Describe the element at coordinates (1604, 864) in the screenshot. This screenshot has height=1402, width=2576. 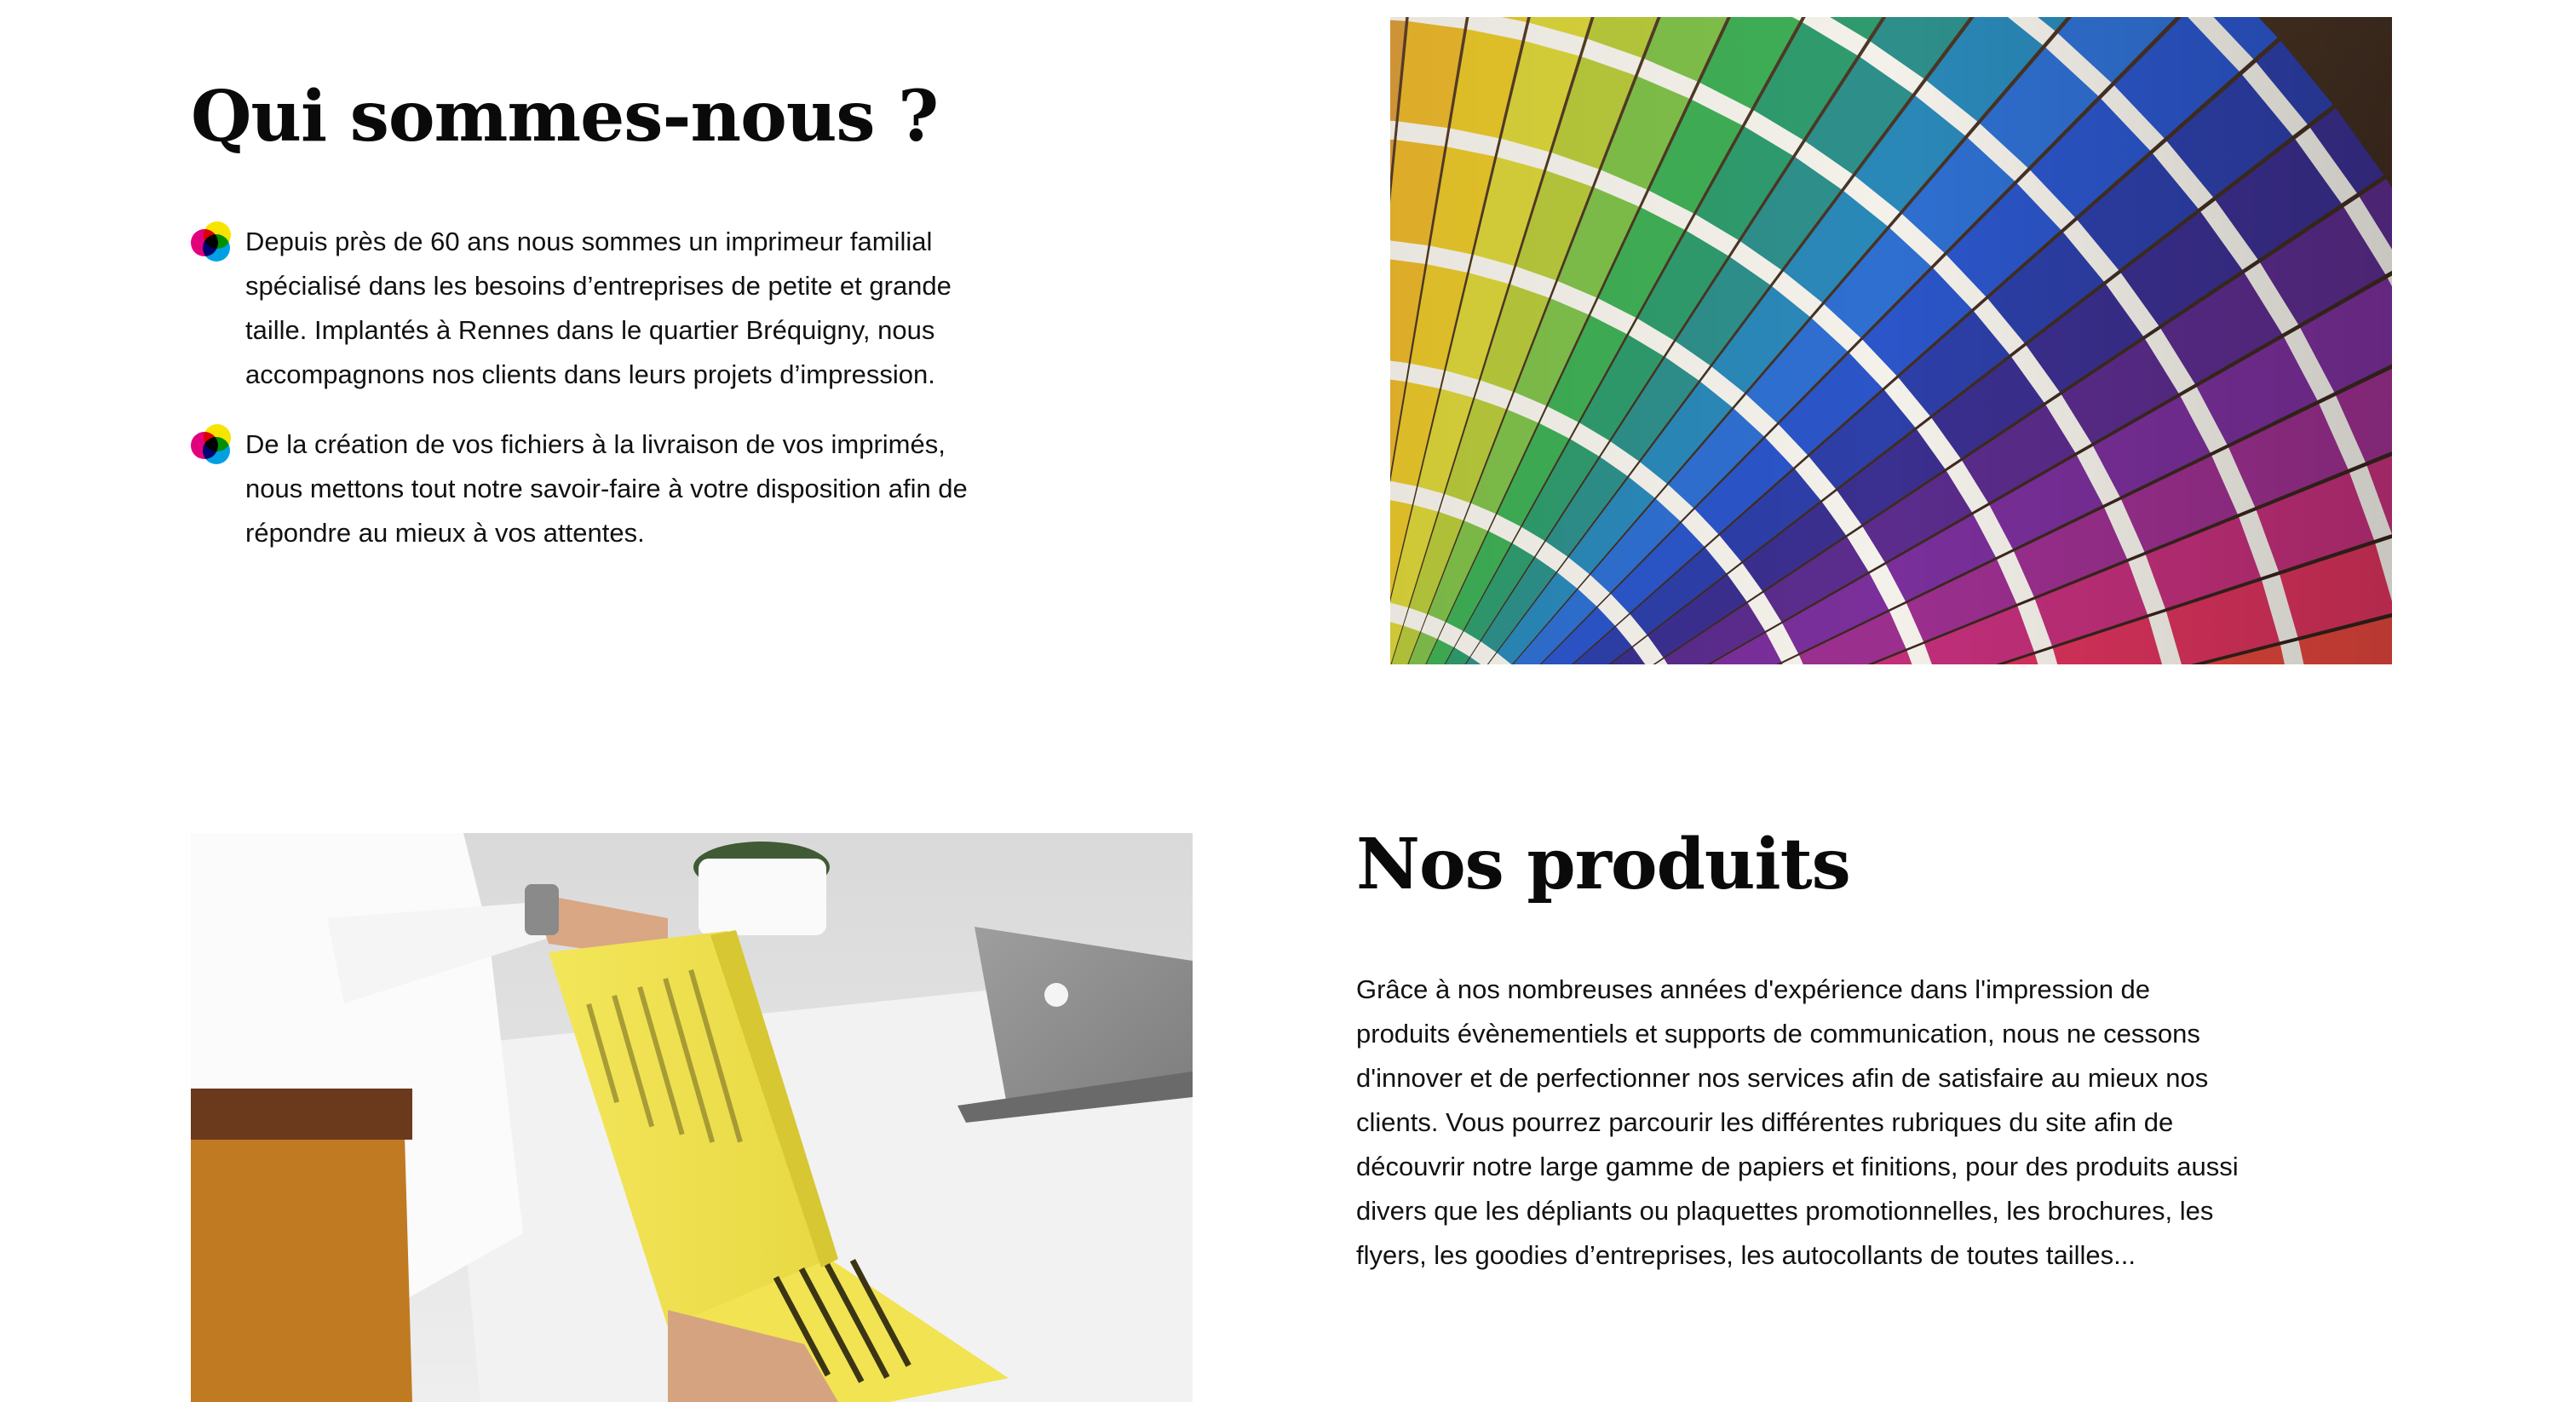
I see `products-heading: Nos produits` at that location.